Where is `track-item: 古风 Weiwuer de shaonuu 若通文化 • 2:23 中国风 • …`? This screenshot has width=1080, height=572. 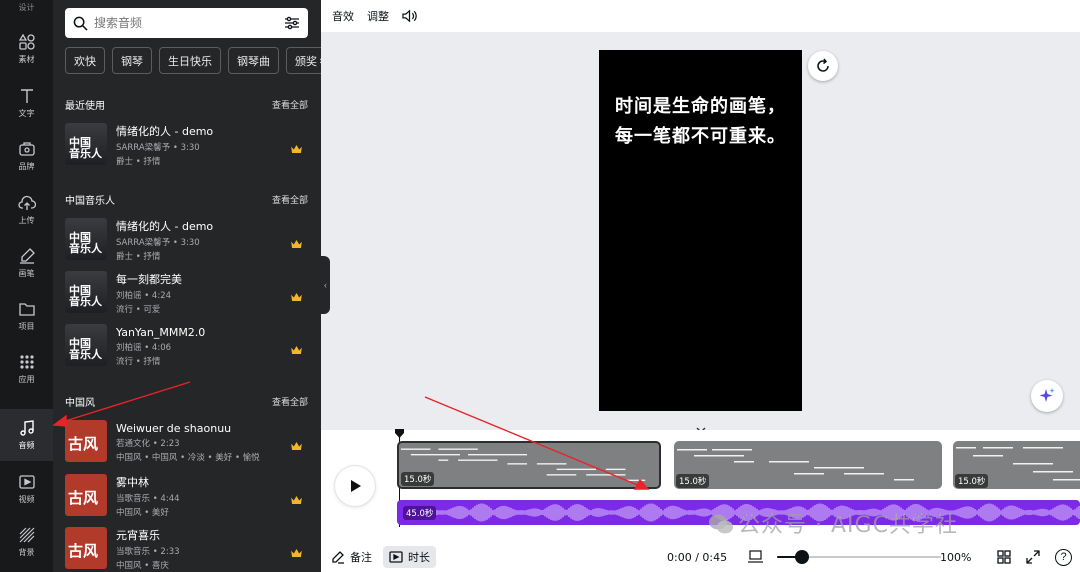 track-item: 古风 Weiwuer de shaonuu 若通文化 • 2:23 中国风 • … is located at coordinates (186, 442).